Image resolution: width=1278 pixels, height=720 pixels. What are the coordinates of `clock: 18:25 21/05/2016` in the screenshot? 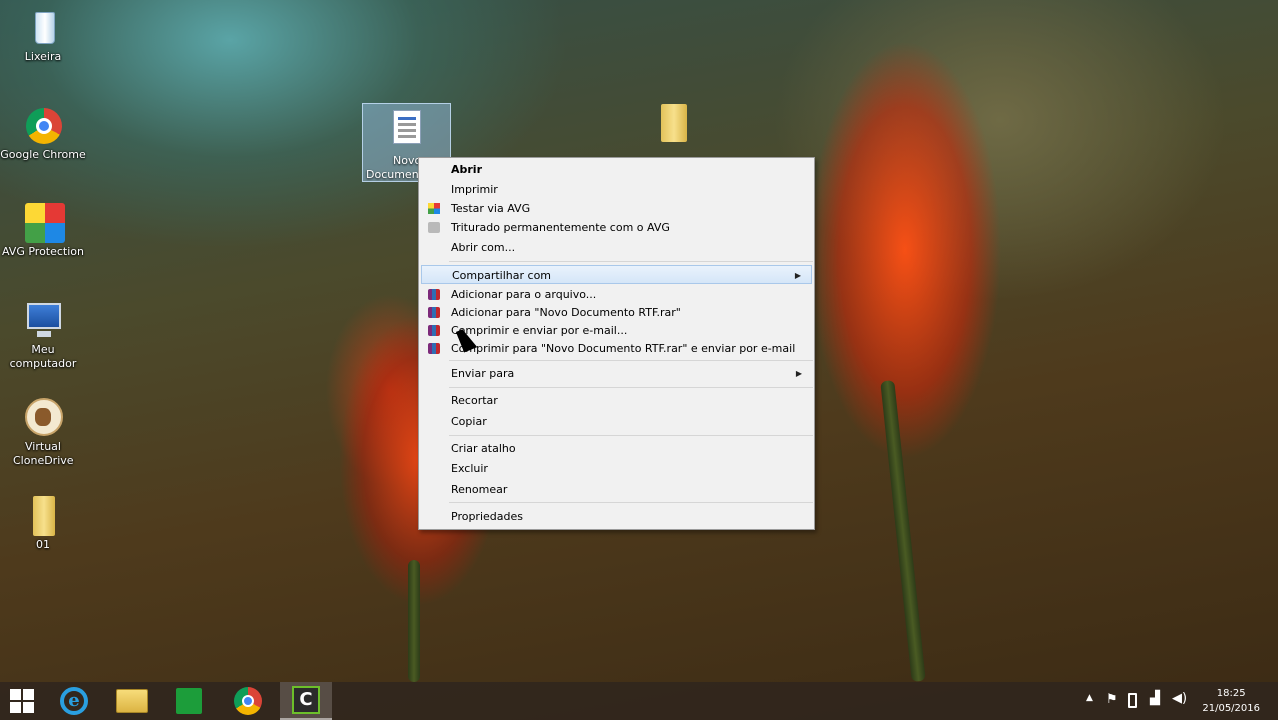 It's located at (1231, 701).